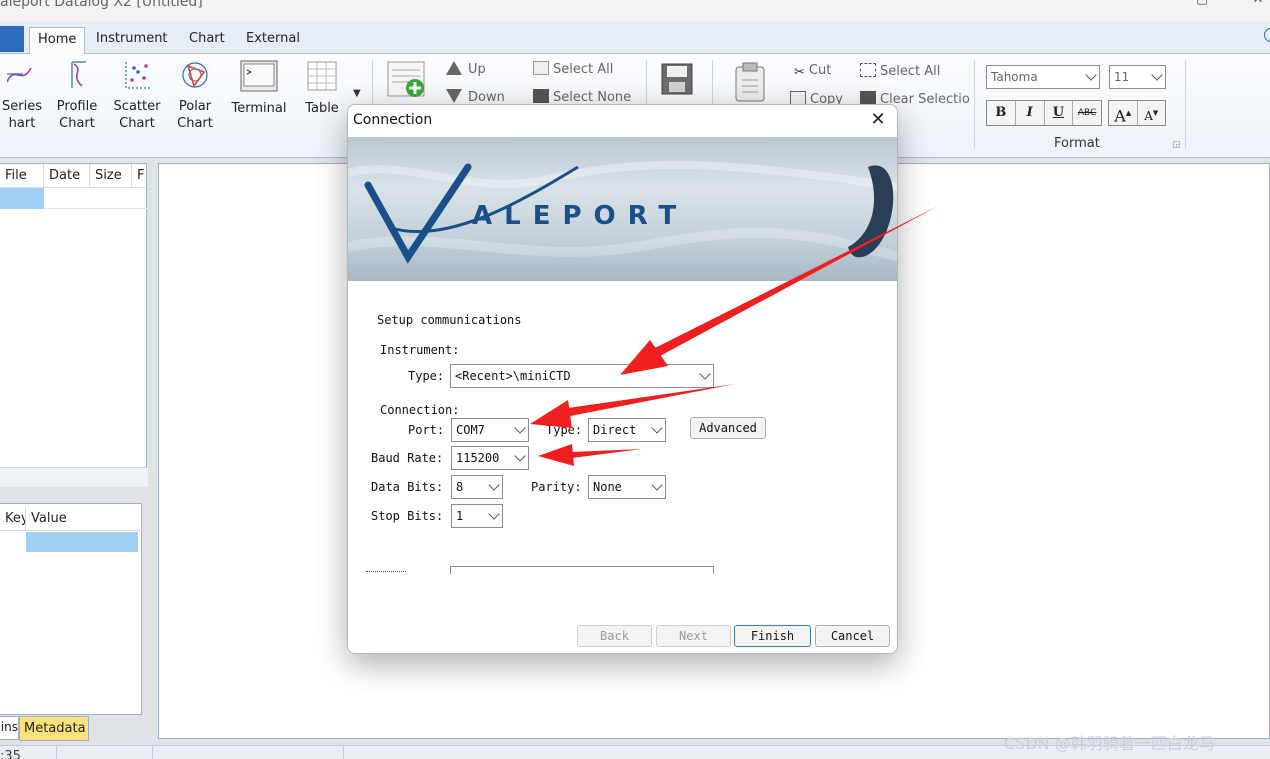 The width and height of the screenshot is (1270, 759). What do you see at coordinates (96, 198) in the screenshot?
I see `table-row` at bounding box center [96, 198].